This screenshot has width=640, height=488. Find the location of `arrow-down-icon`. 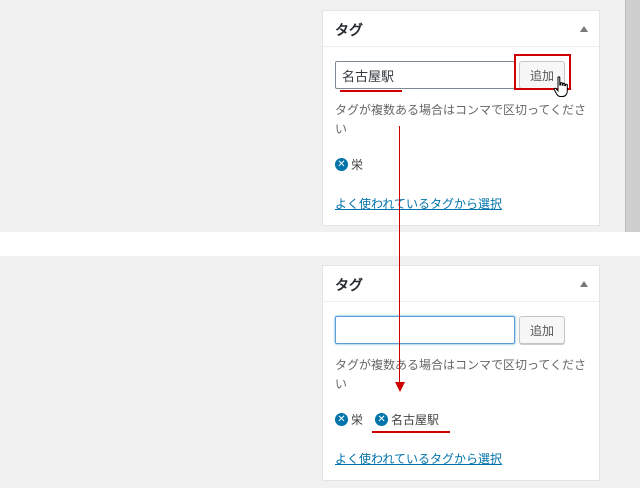

arrow-down-icon is located at coordinates (400, 387).